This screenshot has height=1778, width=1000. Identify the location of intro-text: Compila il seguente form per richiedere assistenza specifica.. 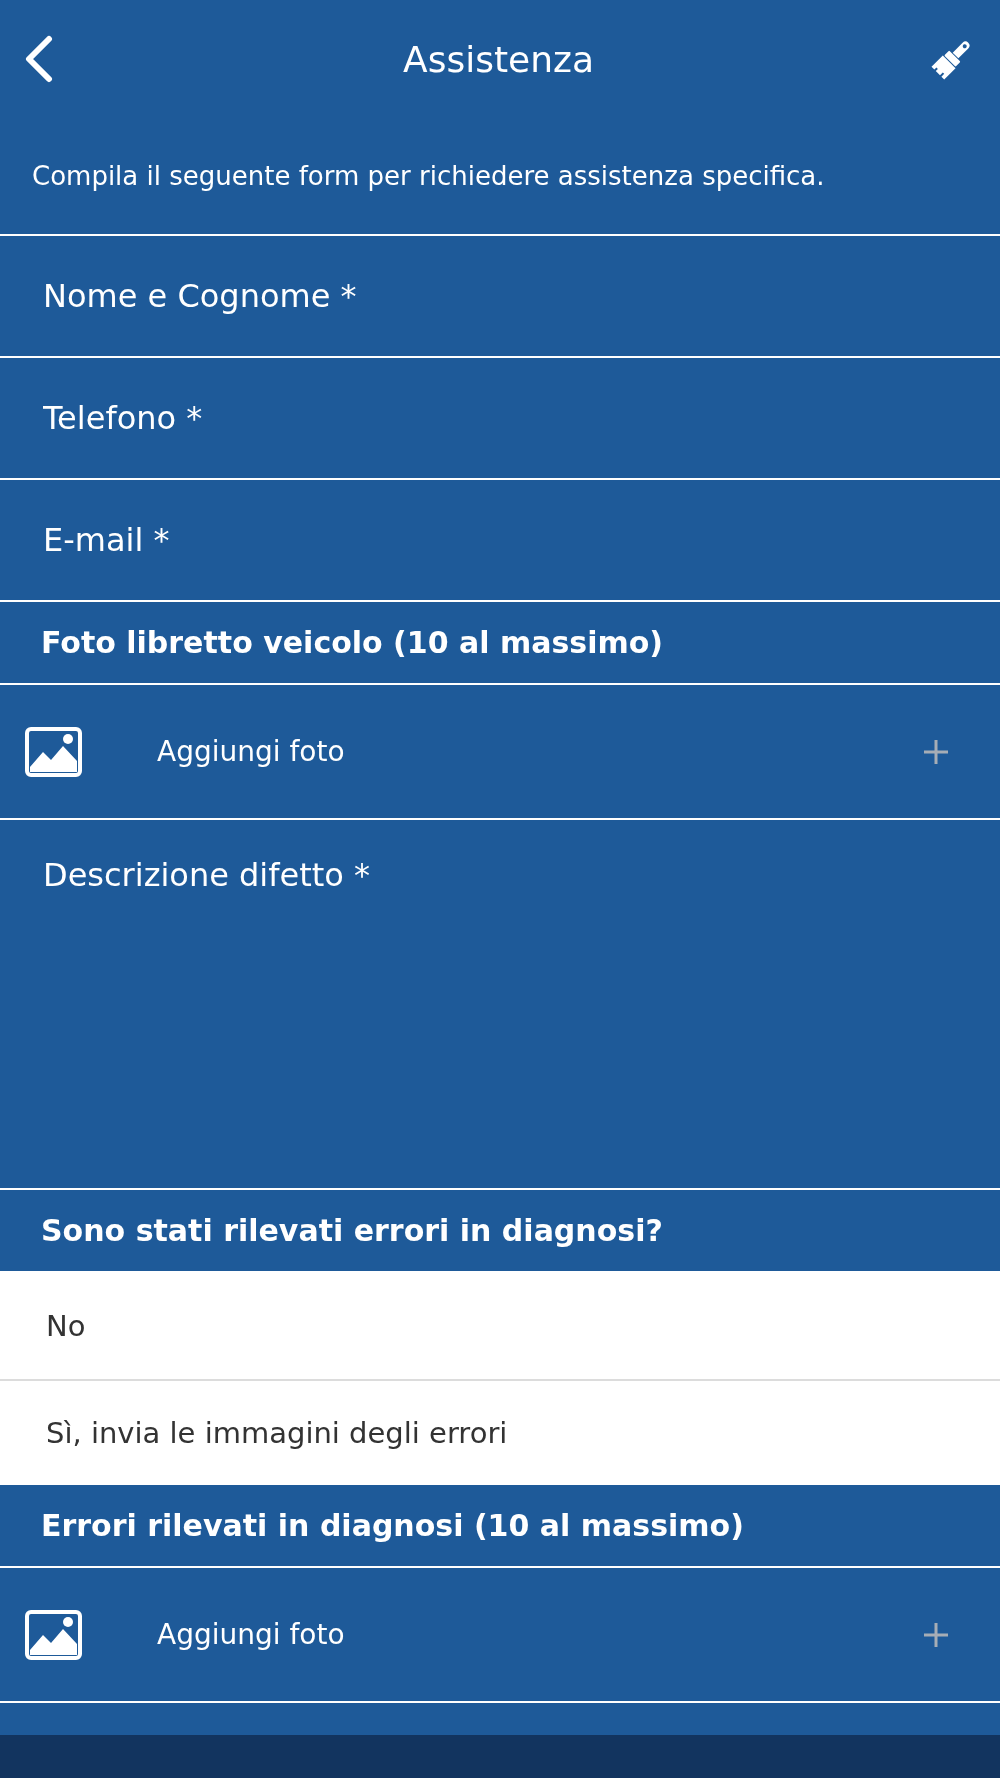
(500, 177).